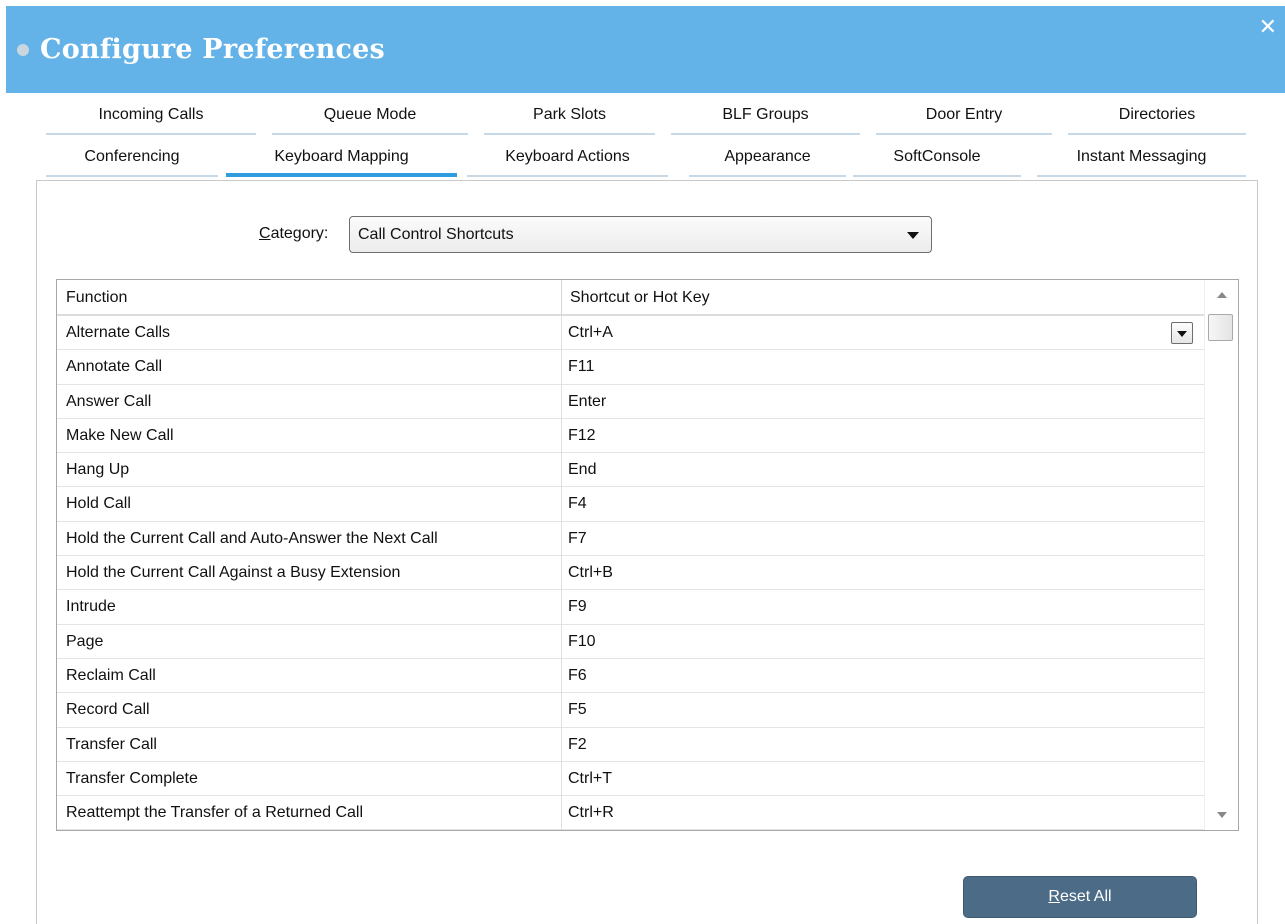  I want to click on table-row: Alternate Calls Ctrl+A, so click(630, 333).